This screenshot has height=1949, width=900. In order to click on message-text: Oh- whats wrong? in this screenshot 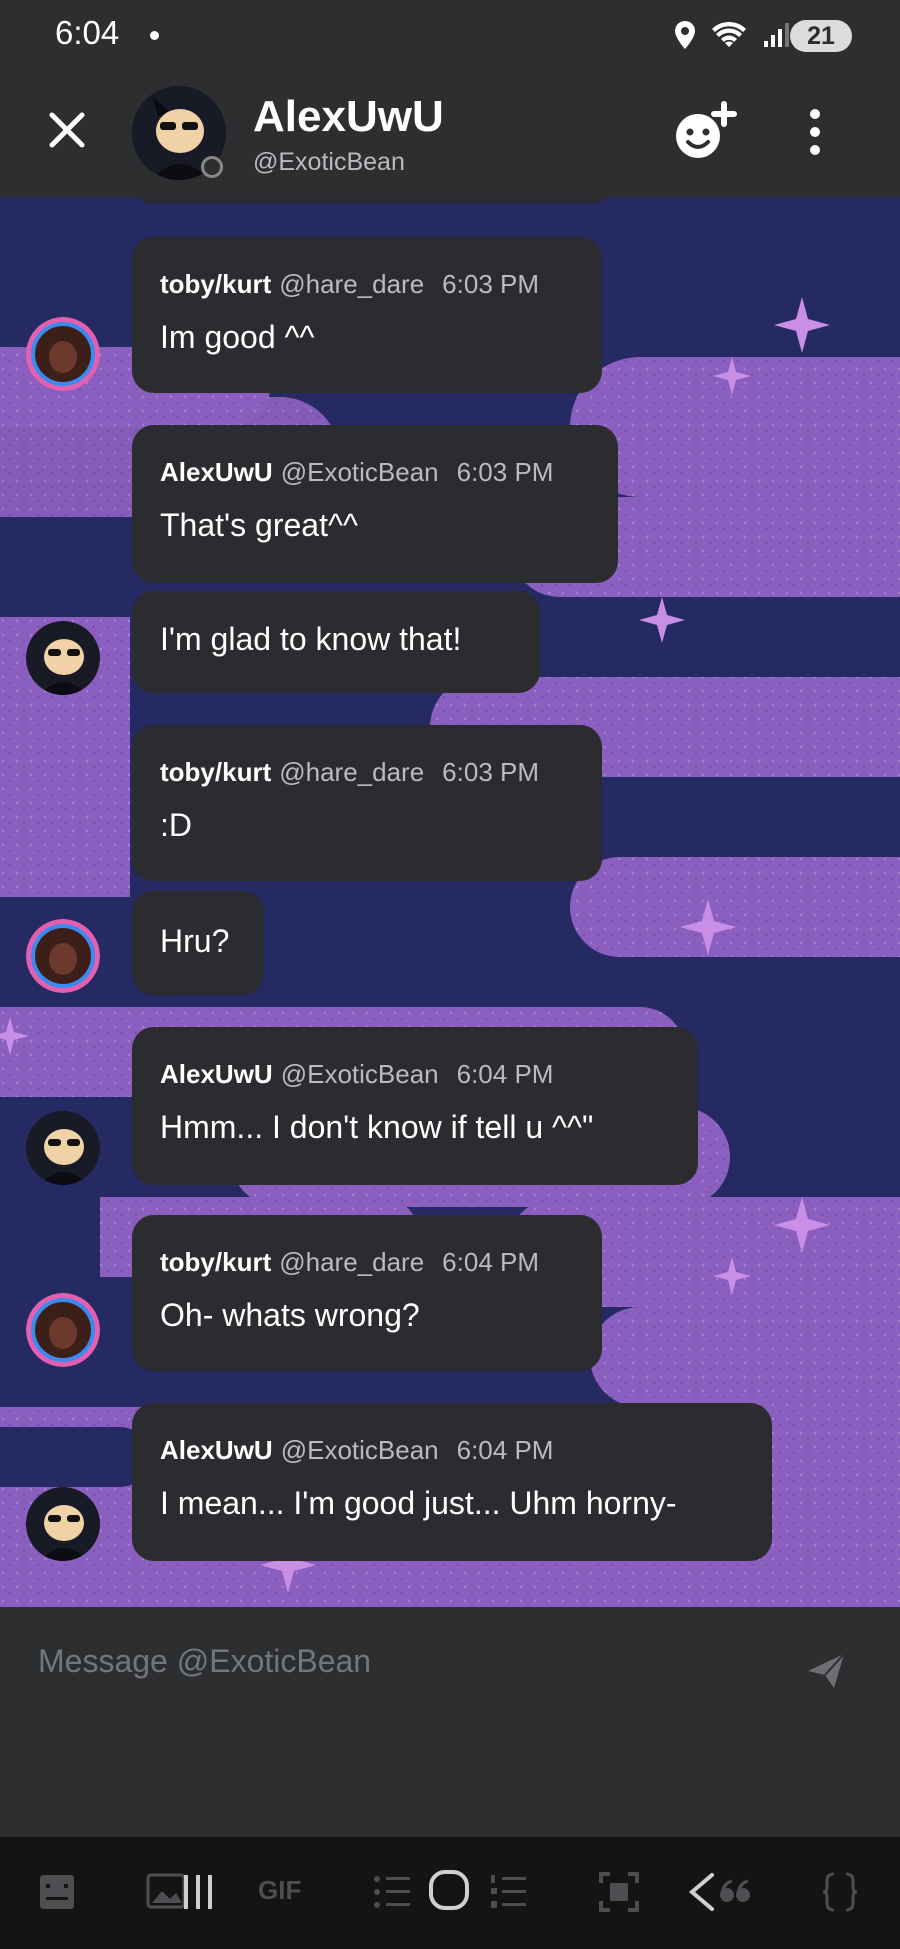, I will do `click(290, 1315)`.